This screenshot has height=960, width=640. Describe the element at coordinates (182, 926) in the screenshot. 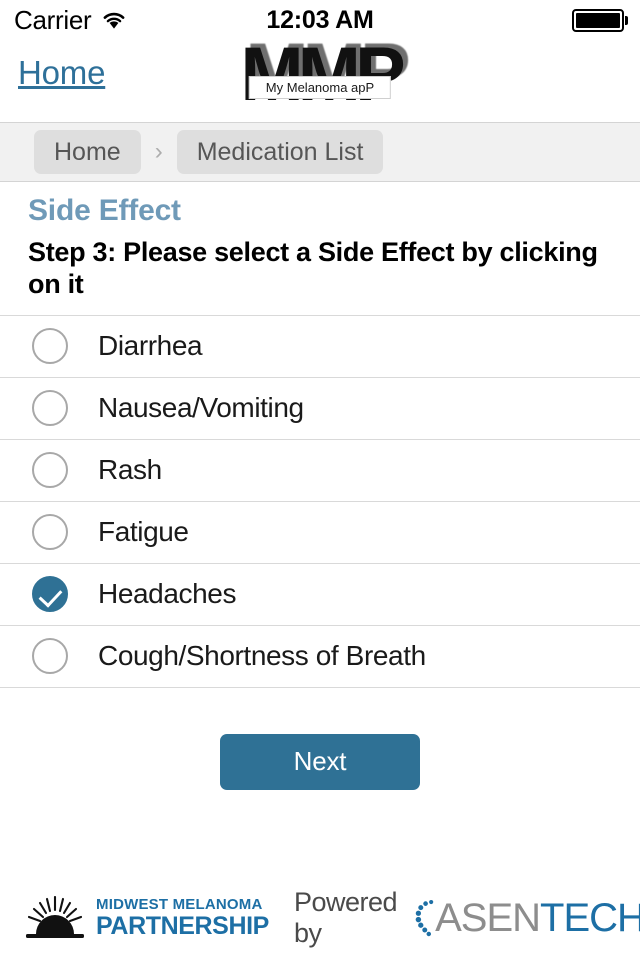

I see `partner-logo-line2: PARTNERSHIP` at that location.